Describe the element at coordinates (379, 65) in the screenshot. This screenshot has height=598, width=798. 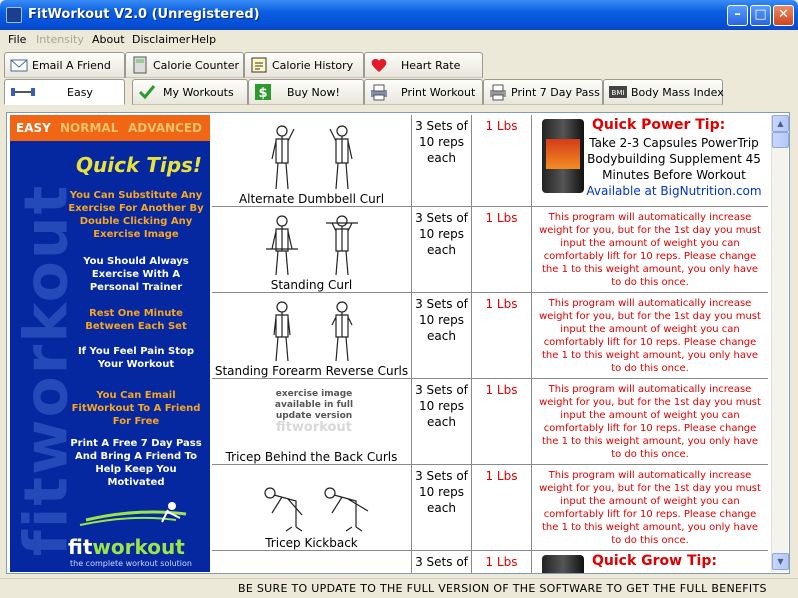
I see `heart-icon` at that location.